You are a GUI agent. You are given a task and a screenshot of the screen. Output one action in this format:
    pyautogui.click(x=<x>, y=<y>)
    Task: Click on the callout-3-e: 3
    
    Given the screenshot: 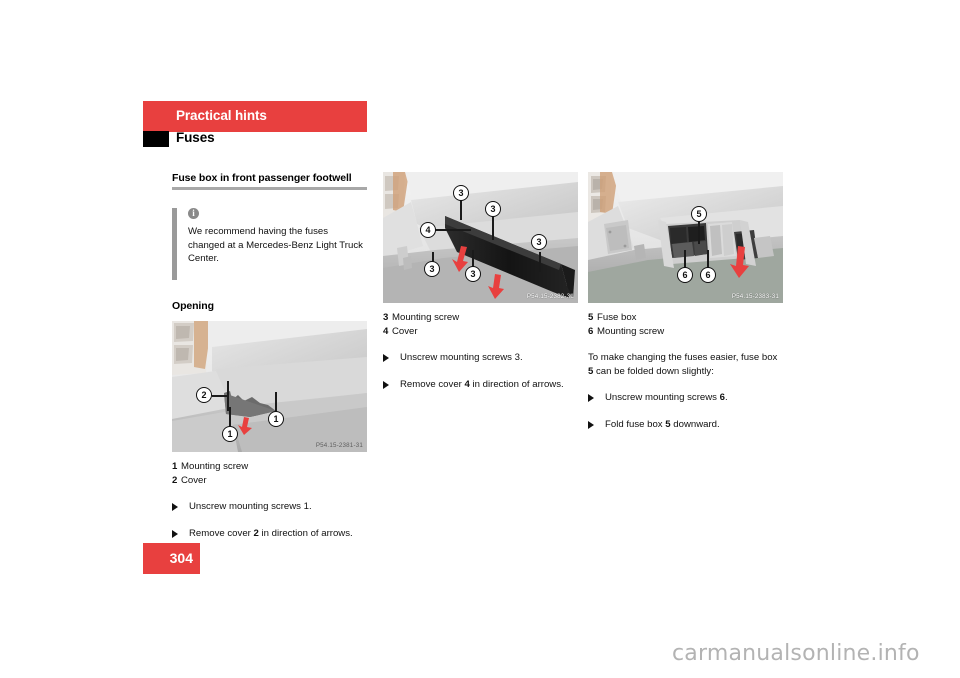 What is the action you would take?
    pyautogui.click(x=539, y=242)
    